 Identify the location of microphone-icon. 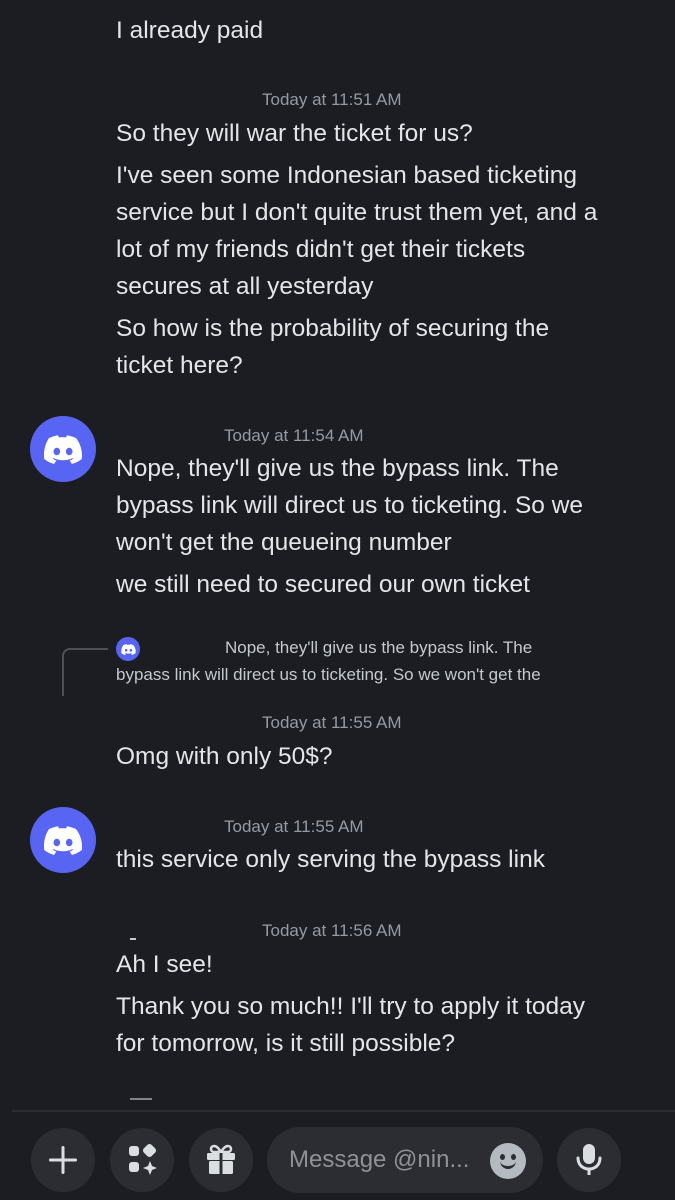
(589, 1159).